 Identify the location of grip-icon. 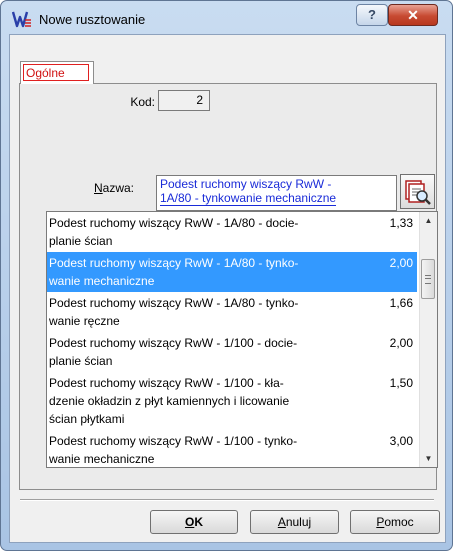
(428, 279).